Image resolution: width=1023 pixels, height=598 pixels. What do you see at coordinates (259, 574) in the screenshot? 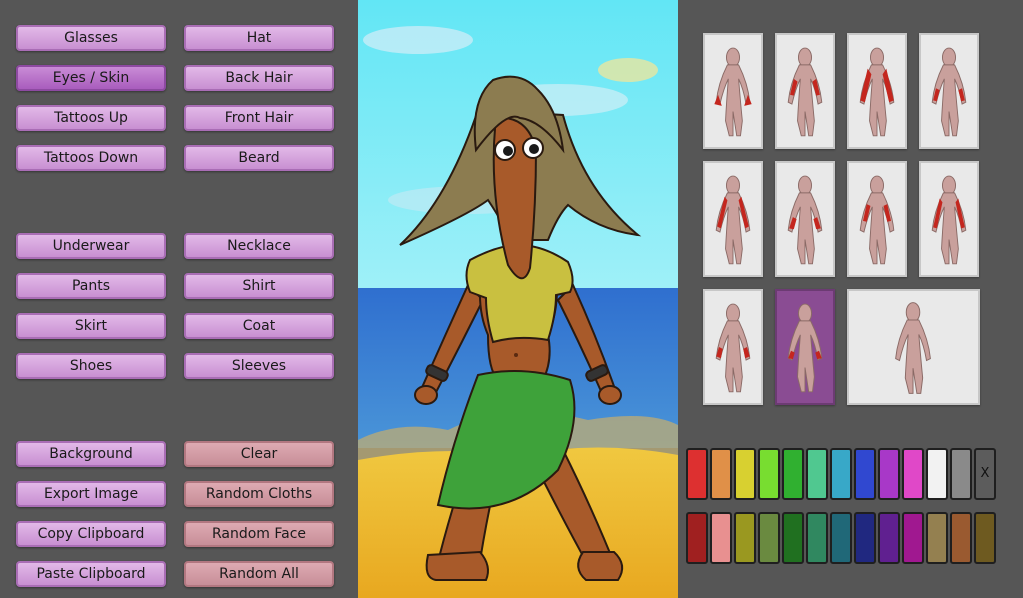
I see `random-all-button: Random All` at bounding box center [259, 574].